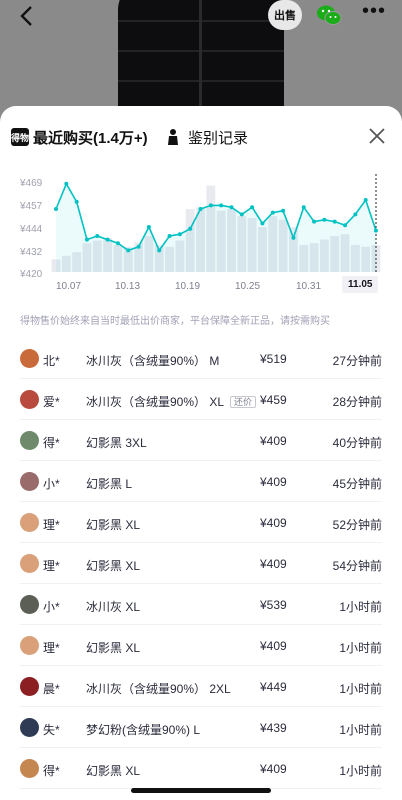 The width and height of the screenshot is (402, 800). What do you see at coordinates (158, 688) in the screenshot?
I see `purchase-spec: 冰川灰（含绒量90%） 2XL` at bounding box center [158, 688].